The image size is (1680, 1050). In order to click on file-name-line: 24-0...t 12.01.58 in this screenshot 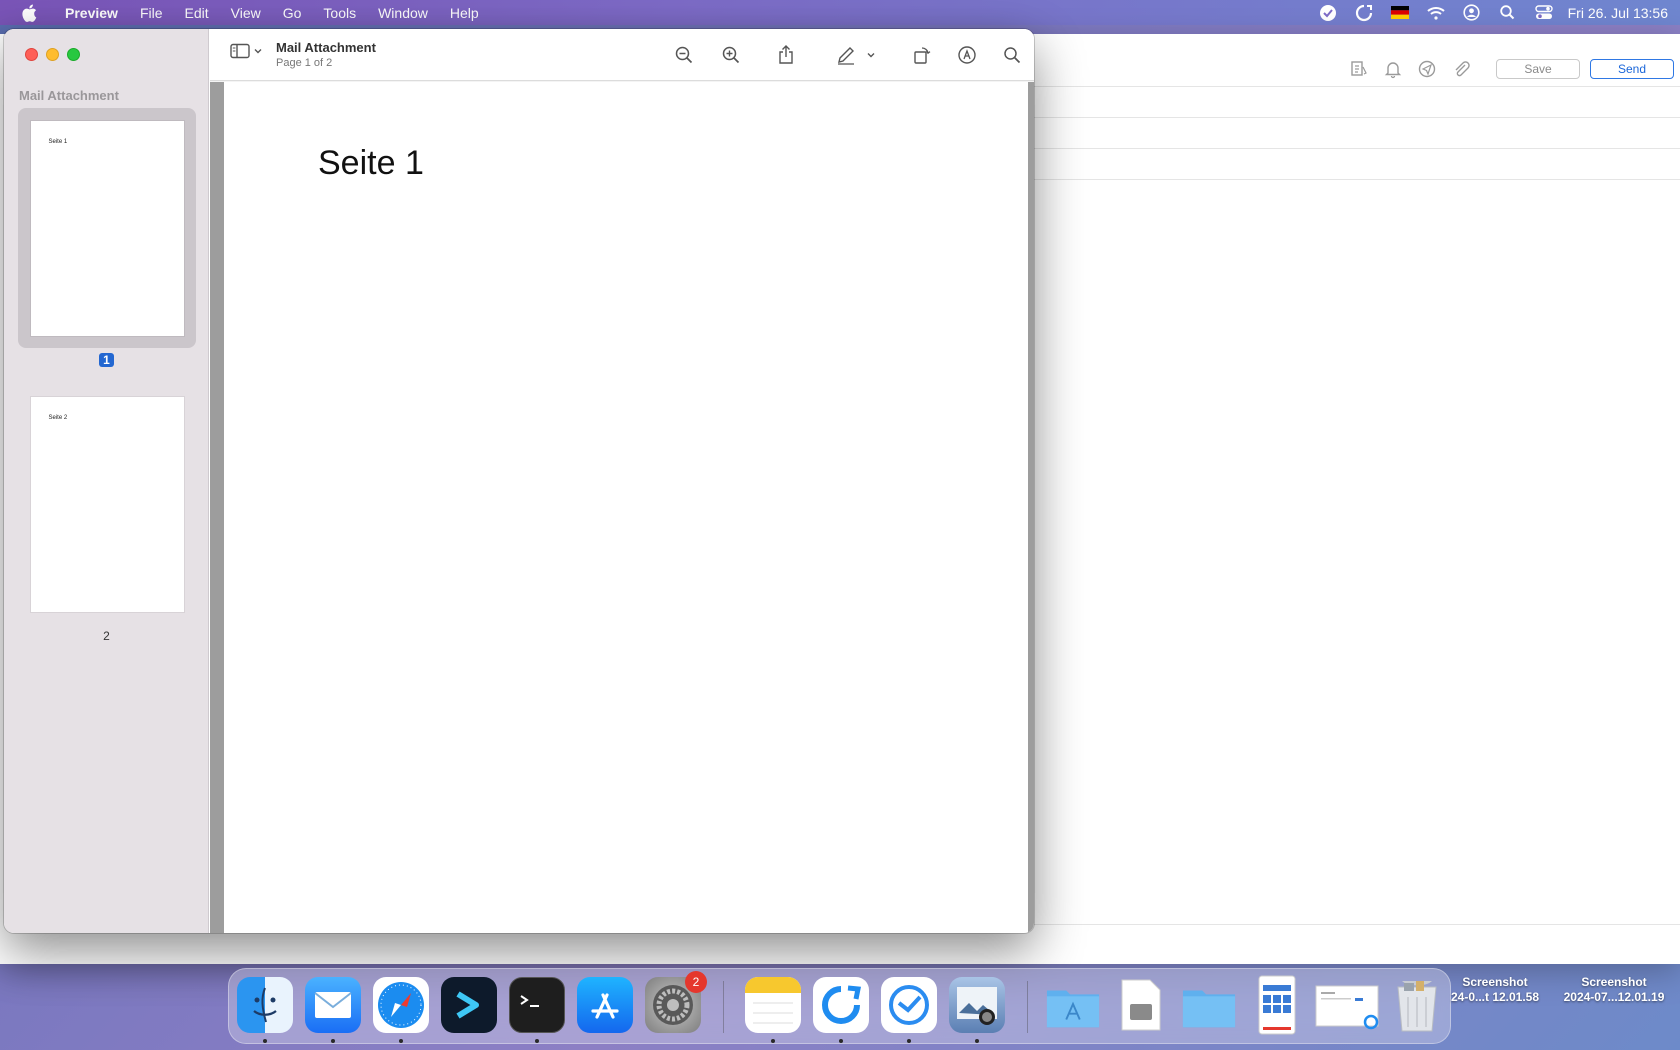, I will do `click(1495, 997)`.